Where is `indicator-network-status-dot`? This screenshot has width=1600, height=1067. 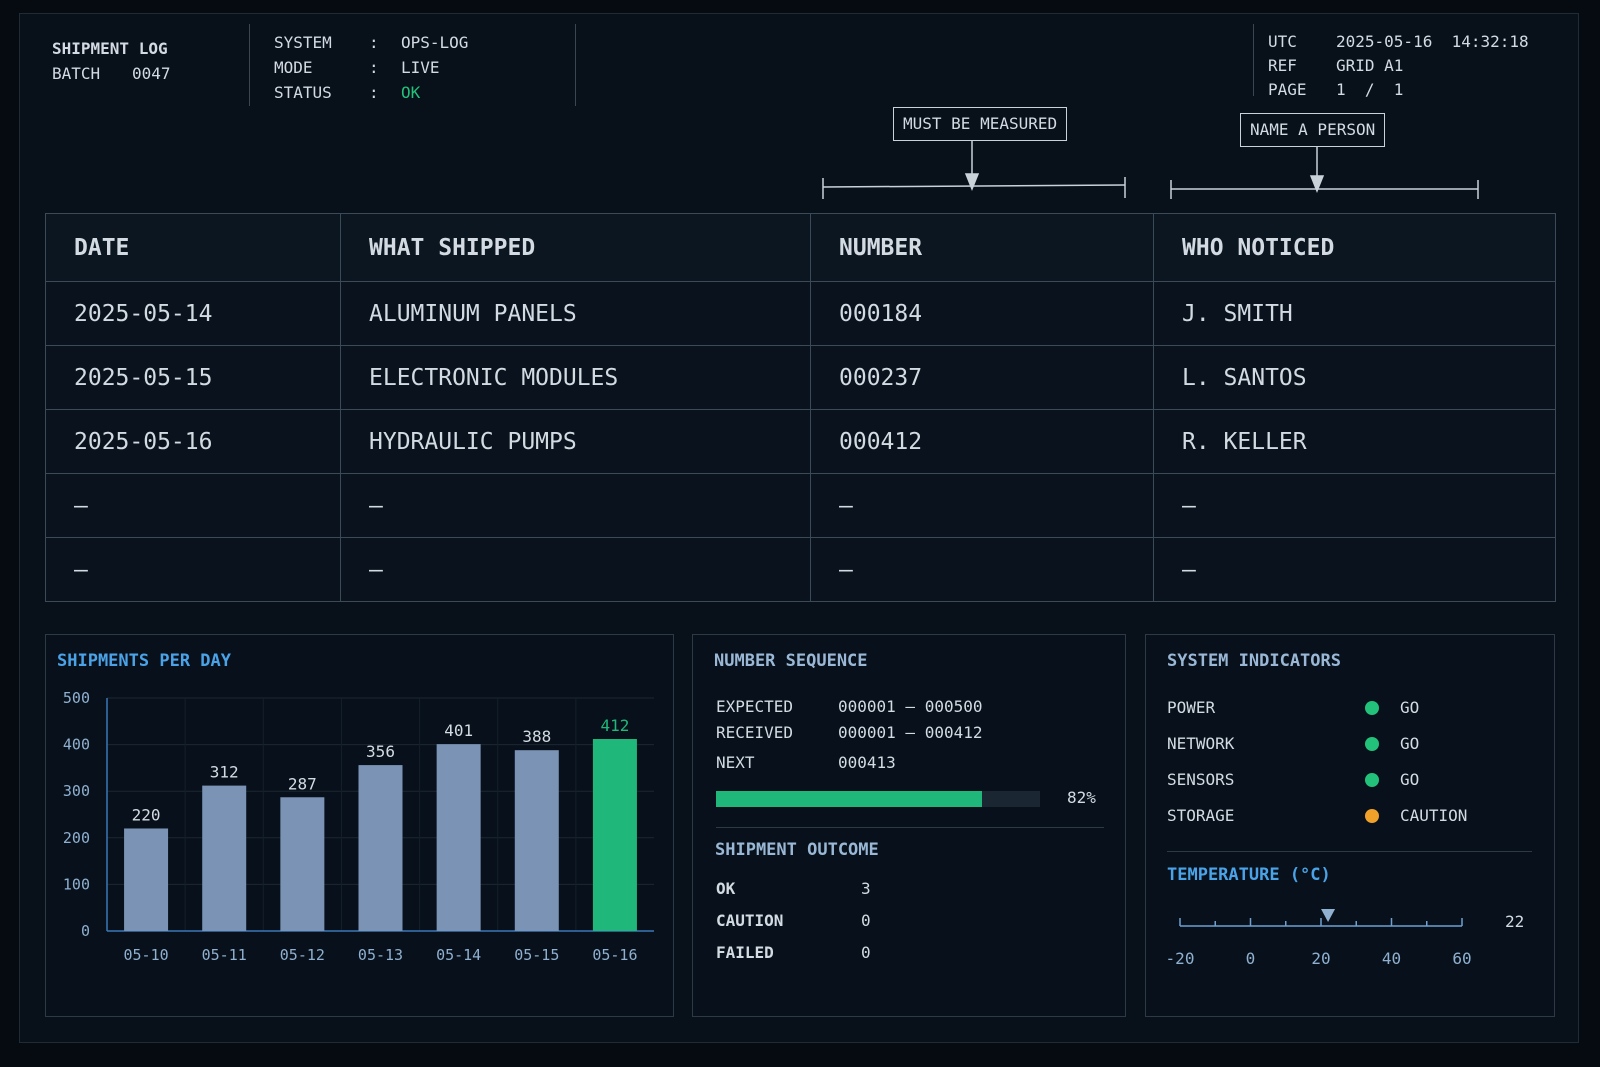
indicator-network-status-dot is located at coordinates (1372, 744).